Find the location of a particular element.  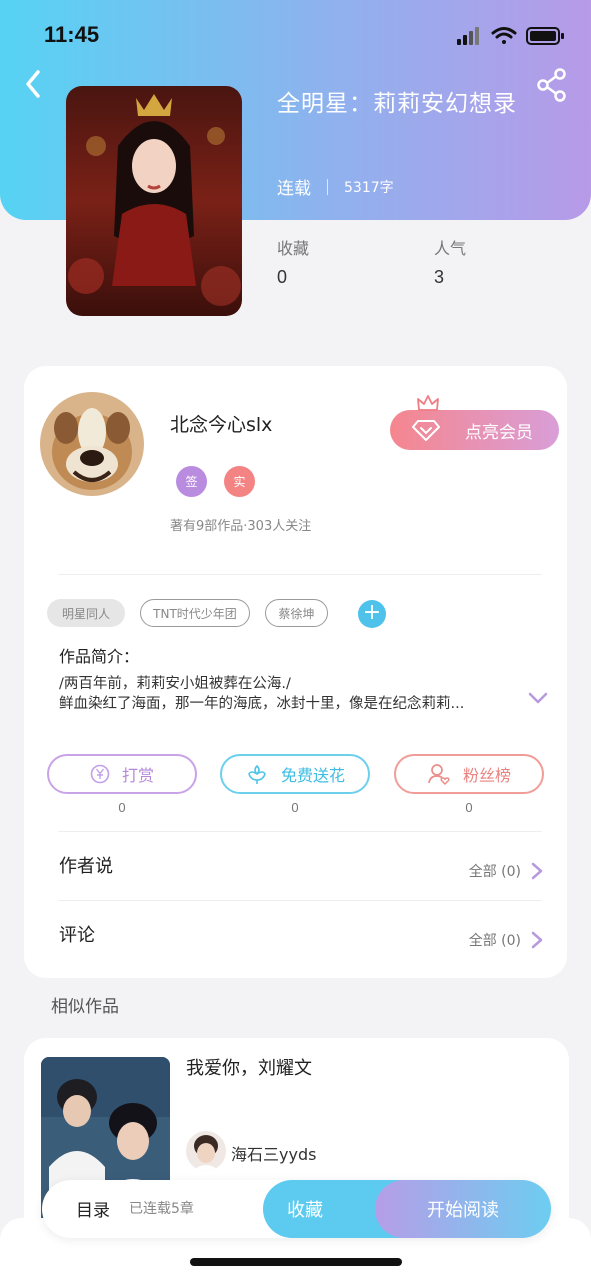

chevron-left-icon is located at coordinates (33, 84).